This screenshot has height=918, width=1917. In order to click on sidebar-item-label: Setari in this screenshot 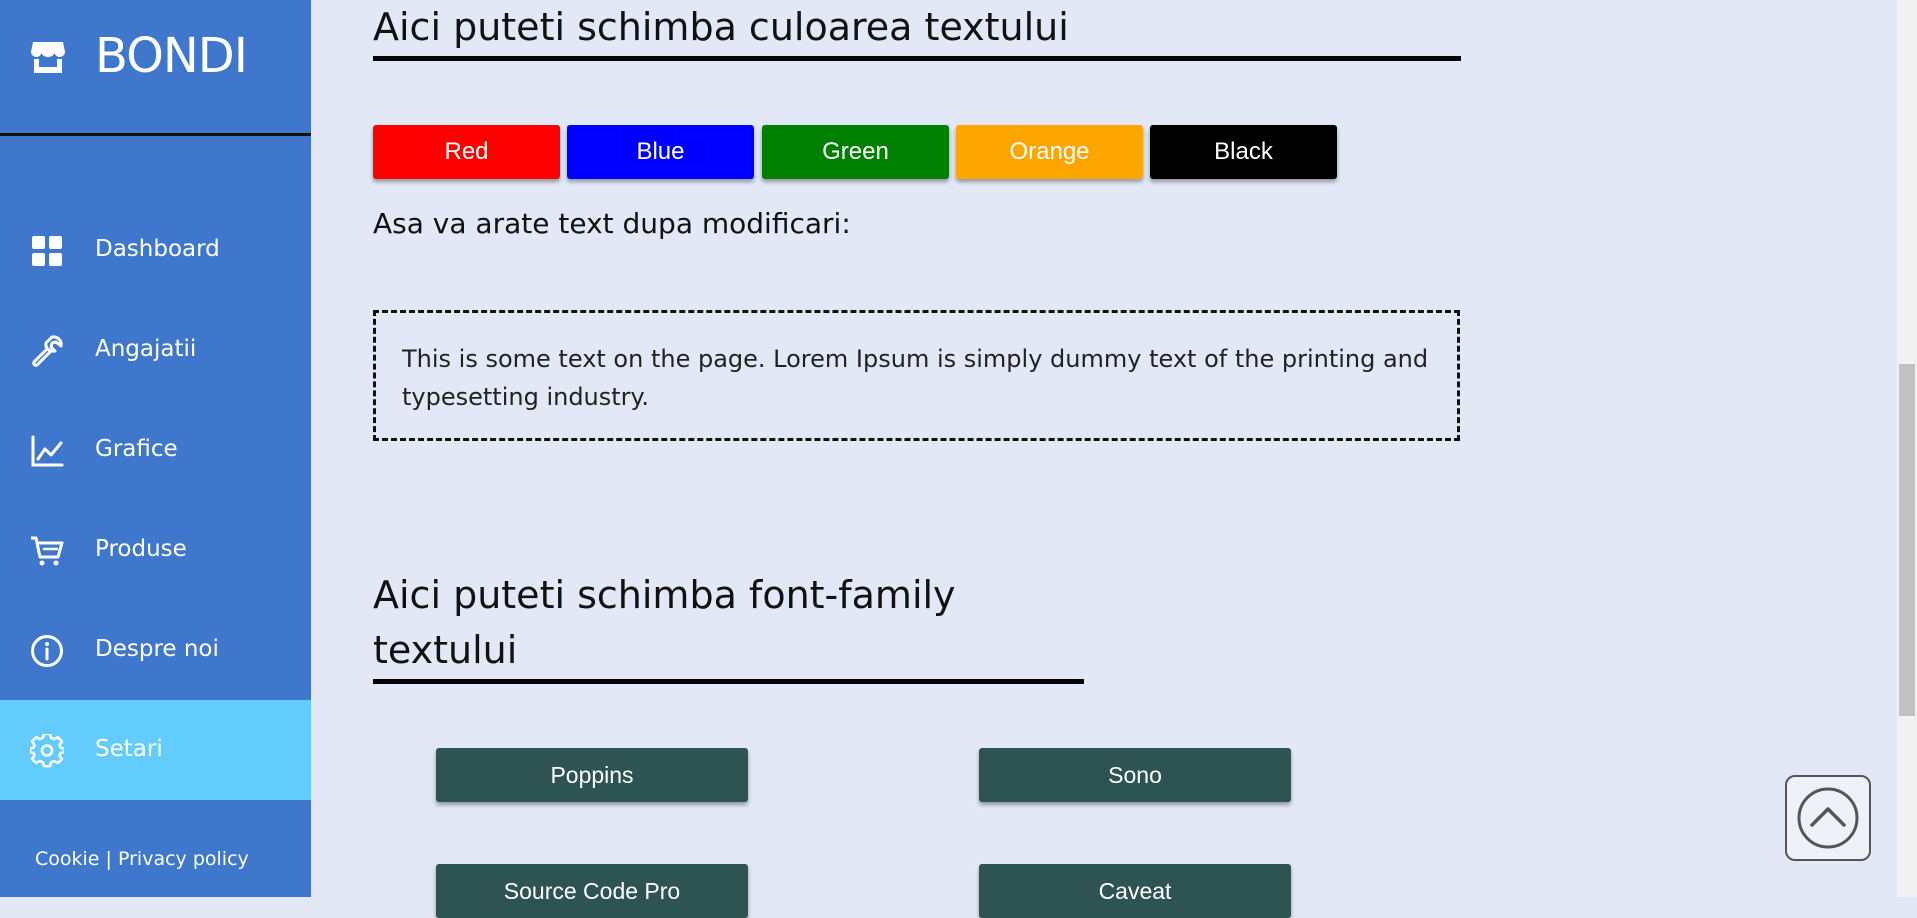, I will do `click(129, 749)`.